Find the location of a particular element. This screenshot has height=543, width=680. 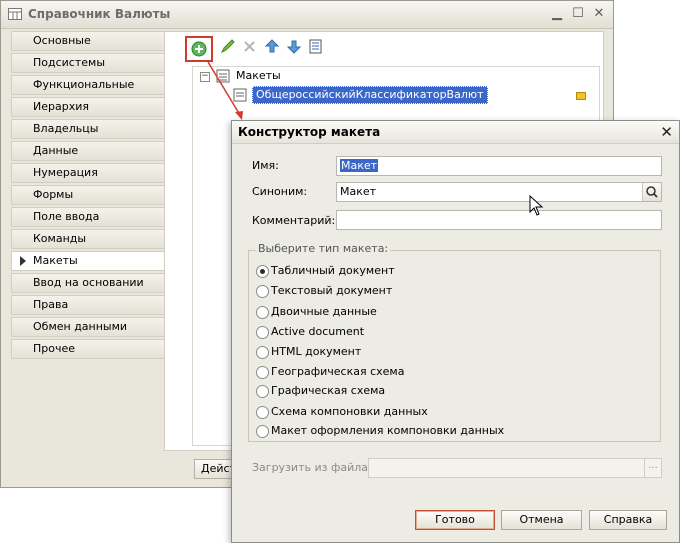

sidebar-item-label: Прочее is located at coordinates (54, 348).